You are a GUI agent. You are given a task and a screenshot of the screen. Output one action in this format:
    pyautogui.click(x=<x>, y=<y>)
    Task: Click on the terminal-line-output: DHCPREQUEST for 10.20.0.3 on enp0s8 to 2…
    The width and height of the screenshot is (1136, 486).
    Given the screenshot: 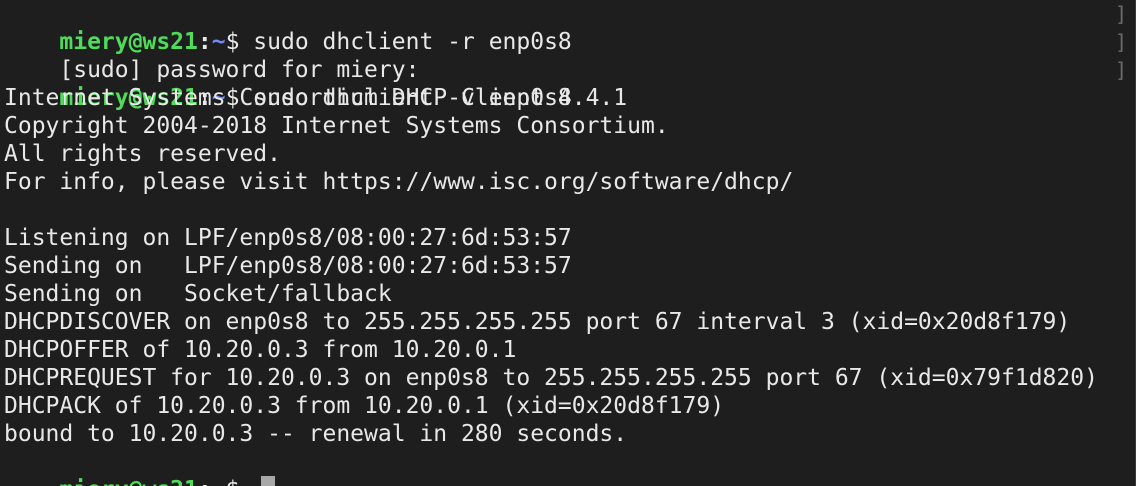 What is the action you would take?
    pyautogui.click(x=551, y=378)
    